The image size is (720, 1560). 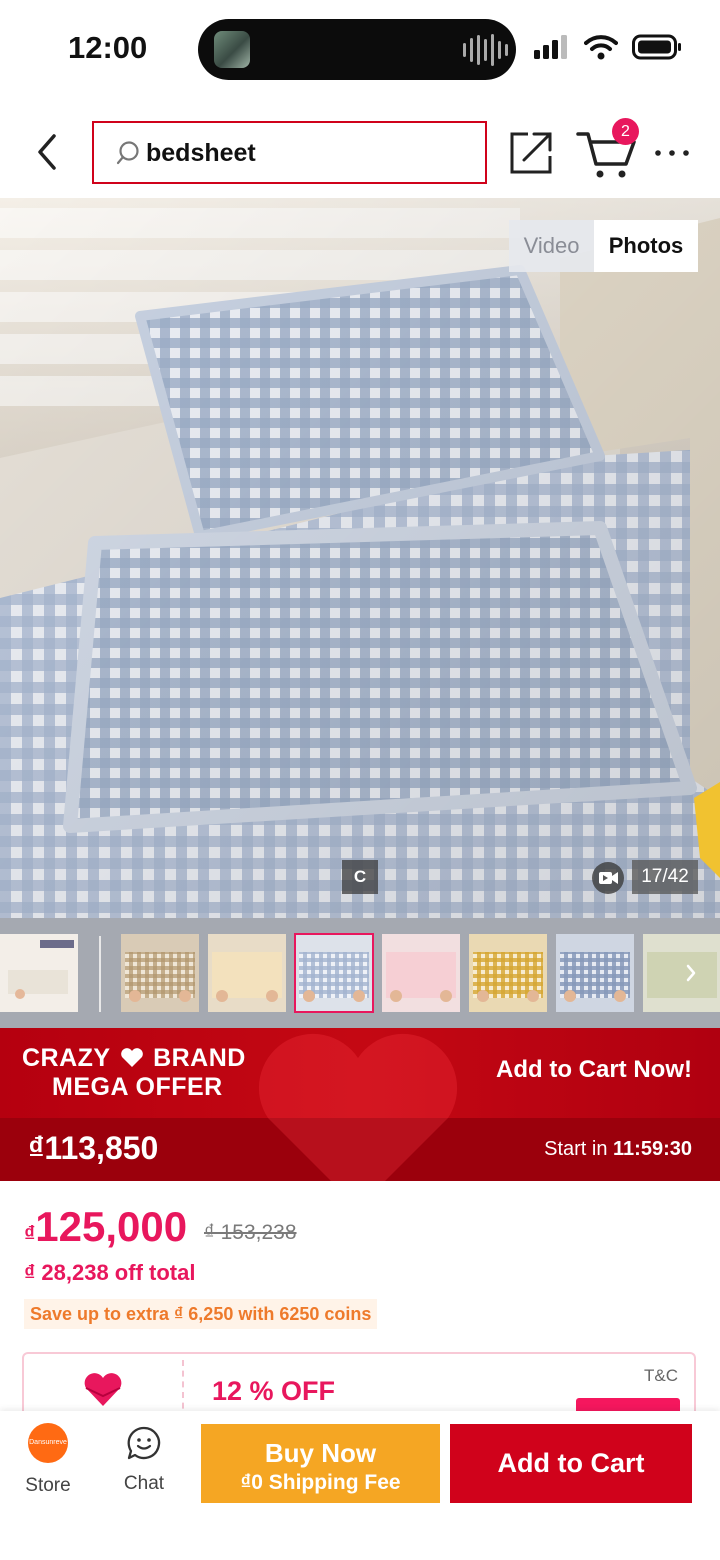 I want to click on chat-button: Chat, so click(x=144, y=1465).